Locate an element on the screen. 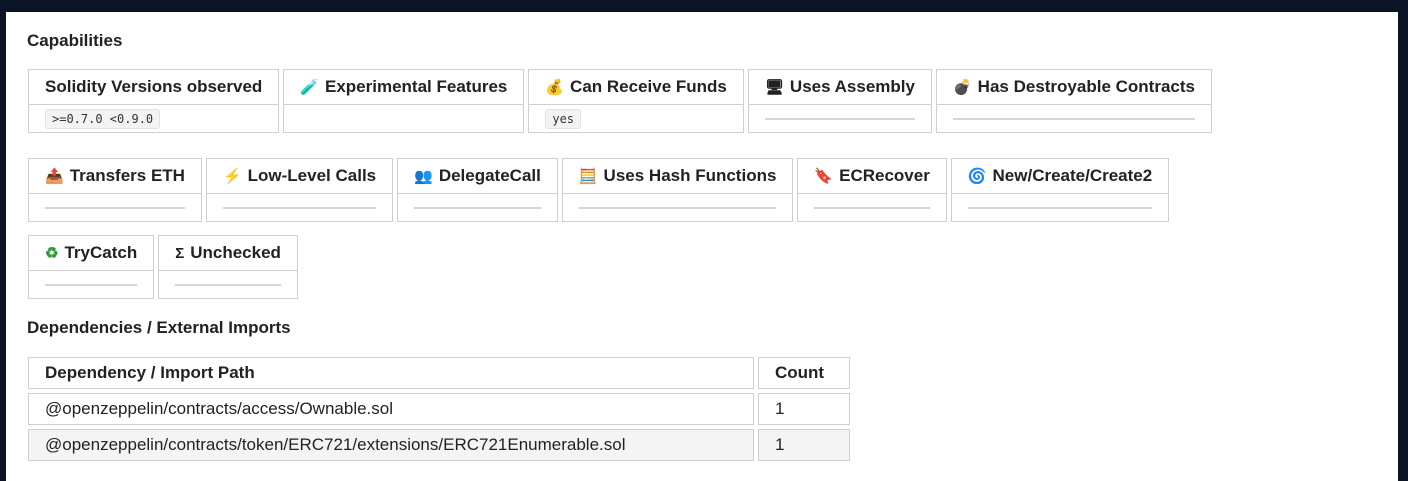 This screenshot has width=1408, height=481. header-destroyable-contracts: 💣 Has Destroyable Contracts is located at coordinates (1073, 87).